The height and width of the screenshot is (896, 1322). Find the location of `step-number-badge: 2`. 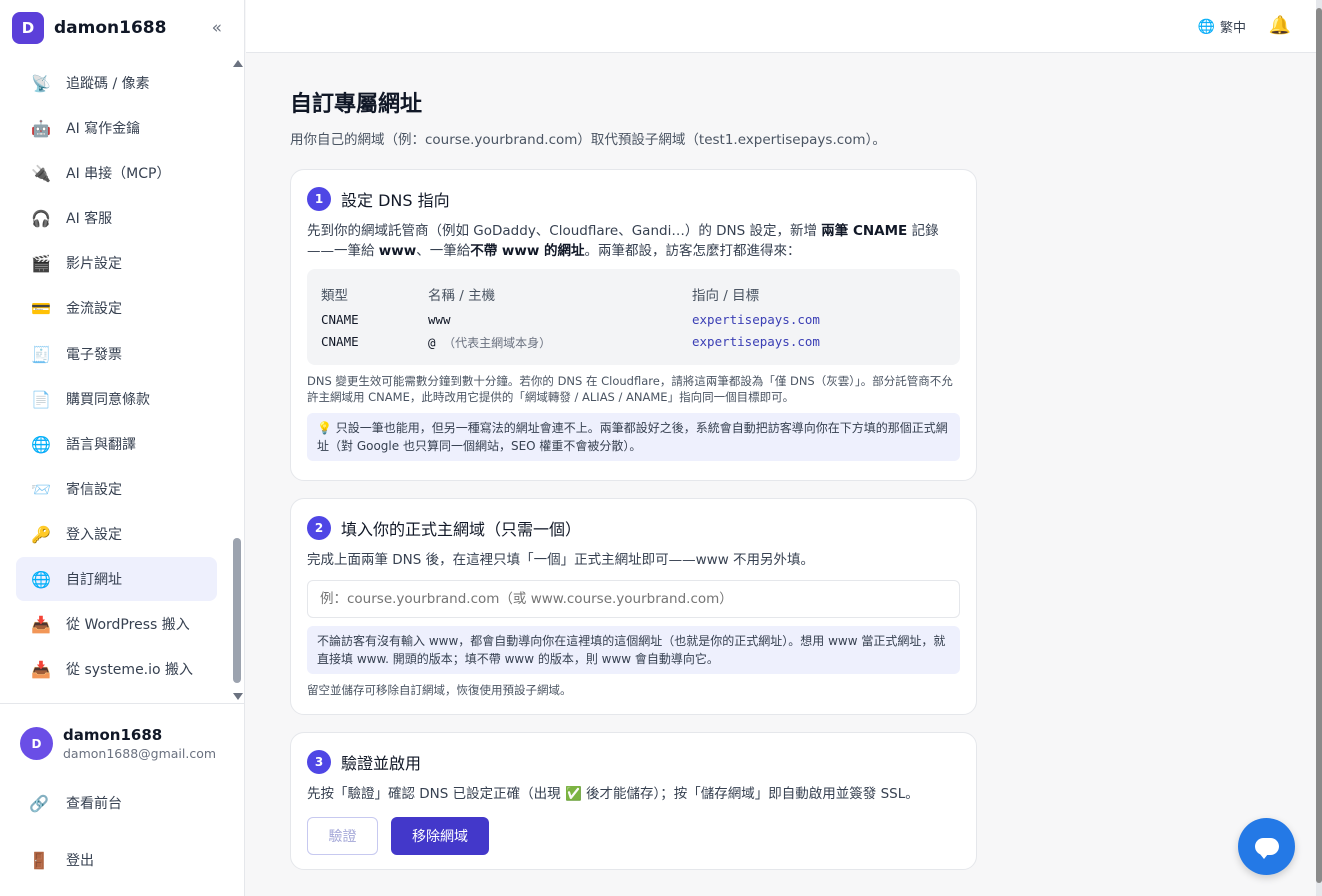

step-number-badge: 2 is located at coordinates (319, 528).